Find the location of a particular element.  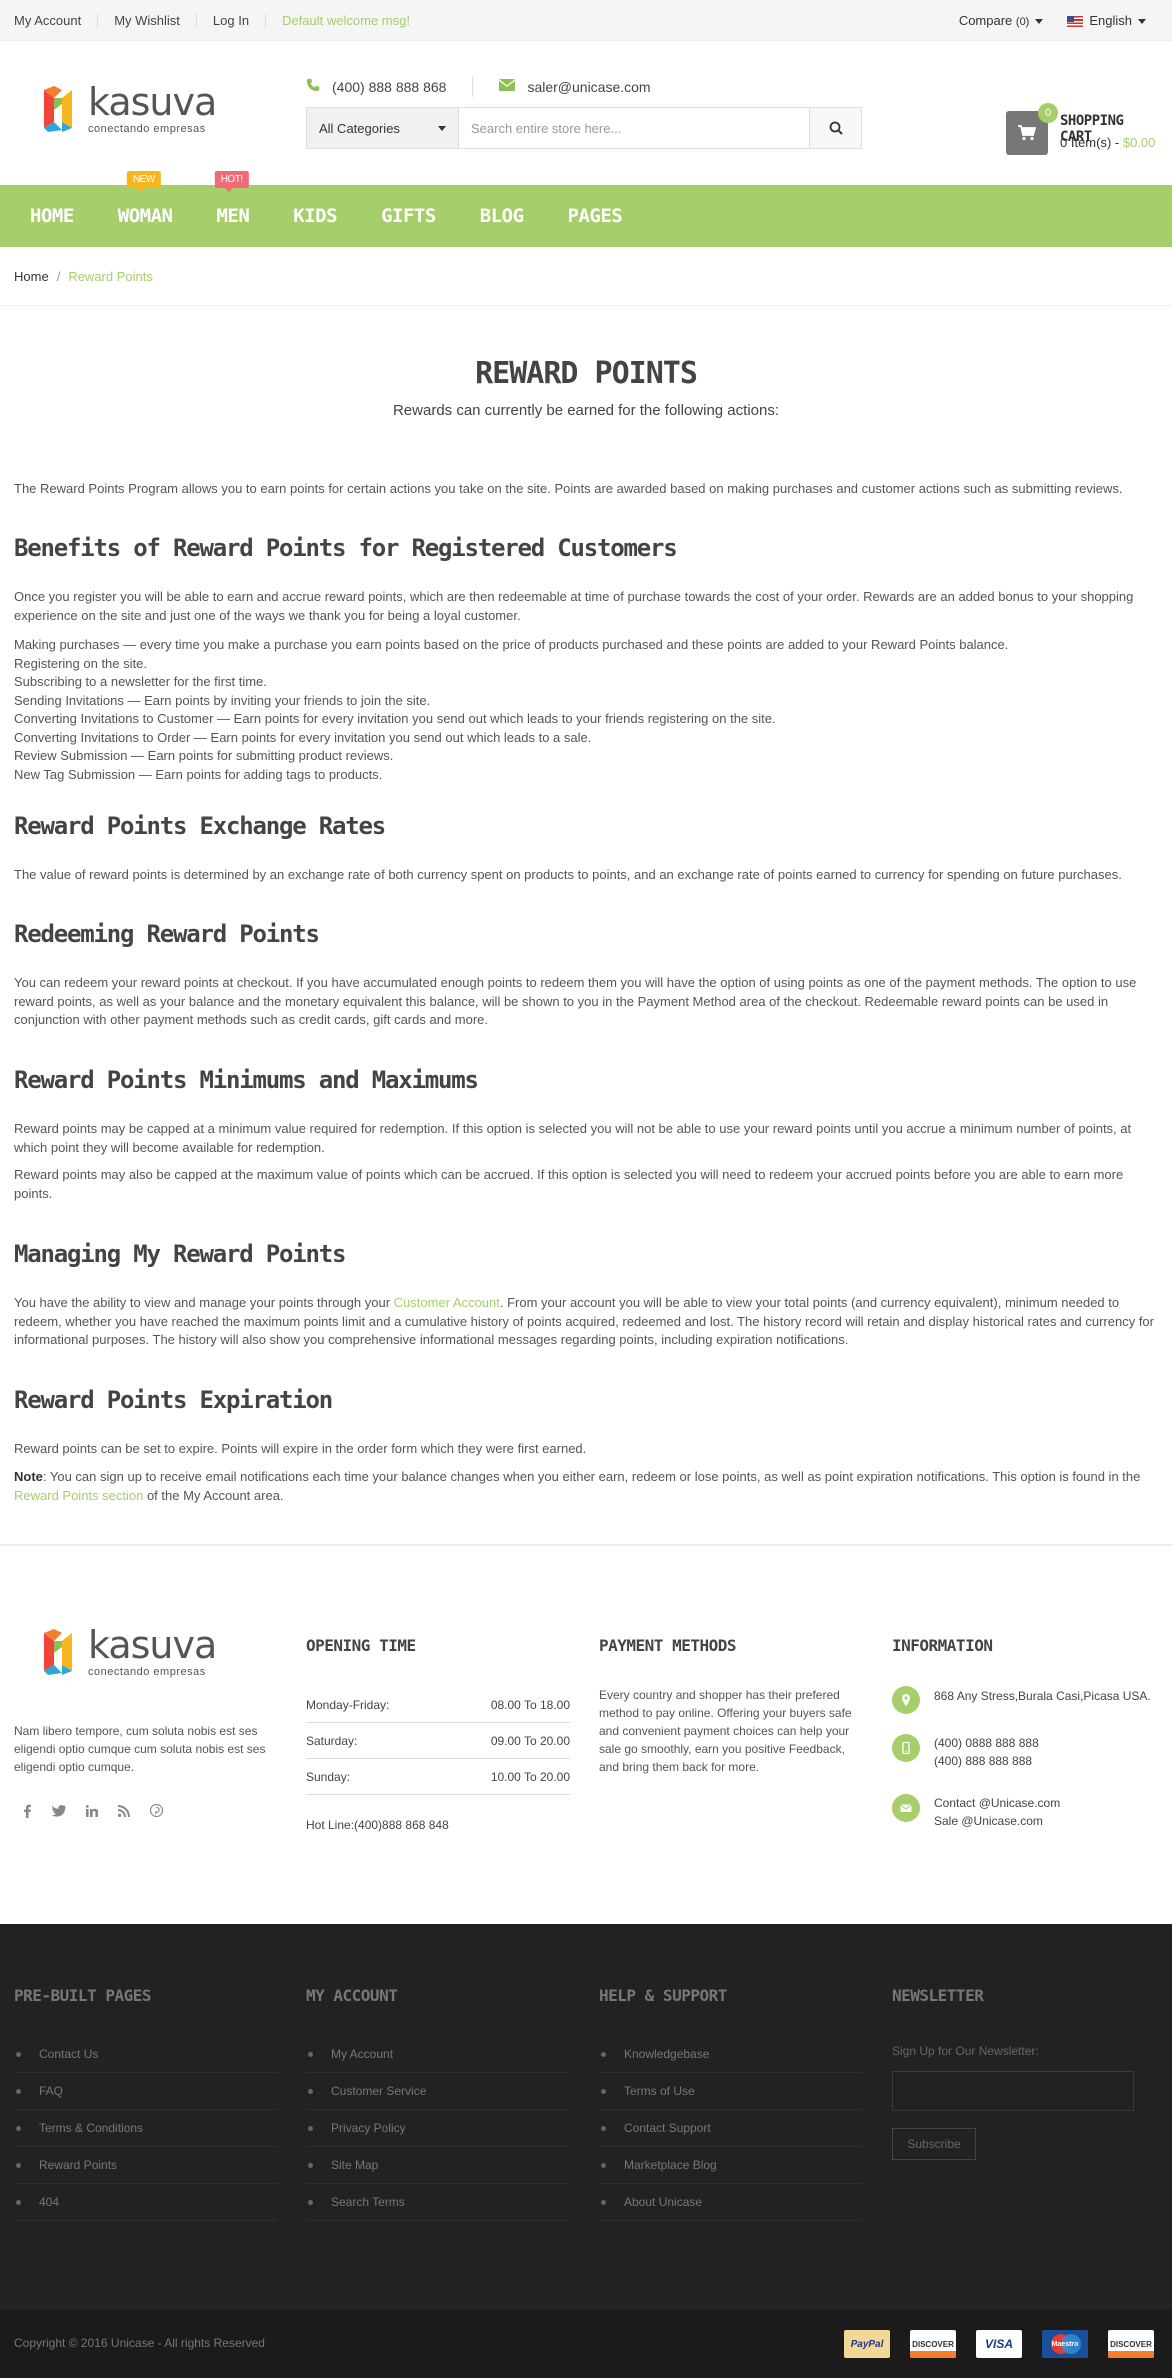

nav-item-gifts: GIFTS is located at coordinates (400, 216).